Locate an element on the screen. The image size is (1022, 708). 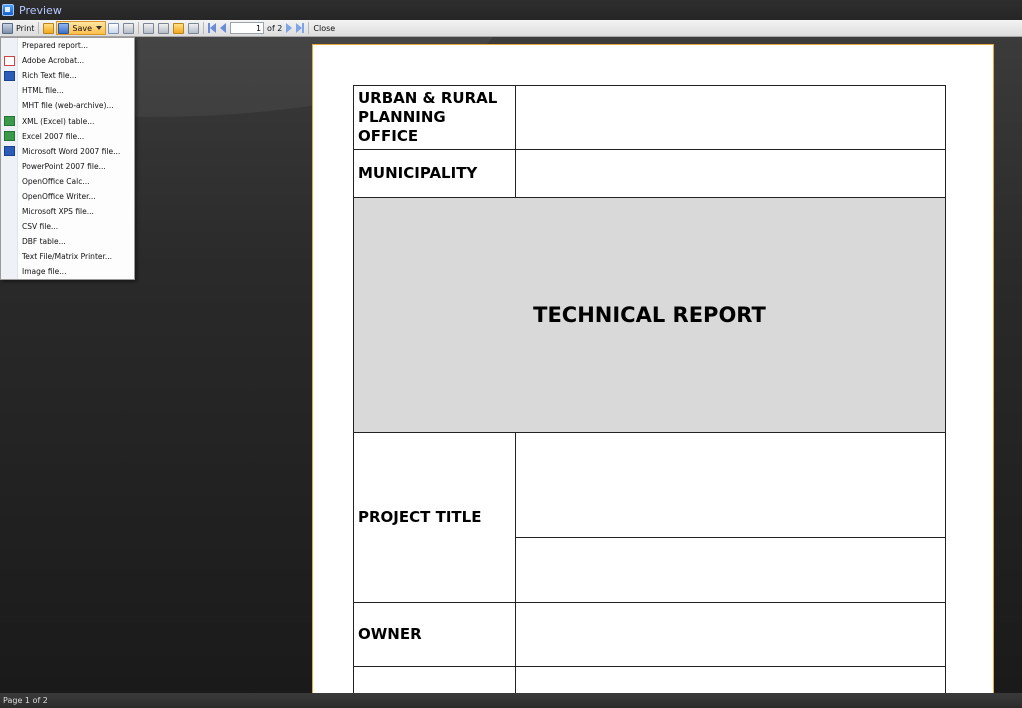
word-icon is located at coordinates (9, 75).